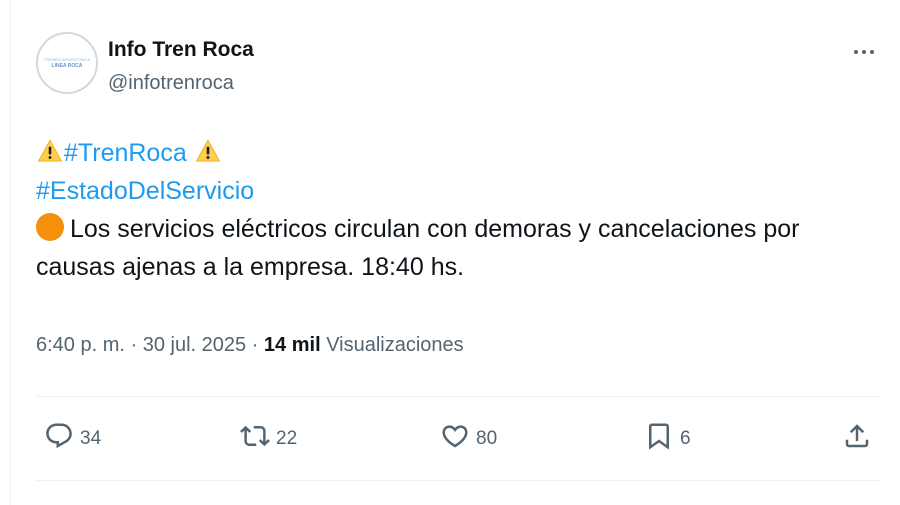 The width and height of the screenshot is (900, 505). Describe the element at coordinates (67, 59) in the screenshot. I see `avatar-text-top: TRENES ARGENTINOS` at that location.